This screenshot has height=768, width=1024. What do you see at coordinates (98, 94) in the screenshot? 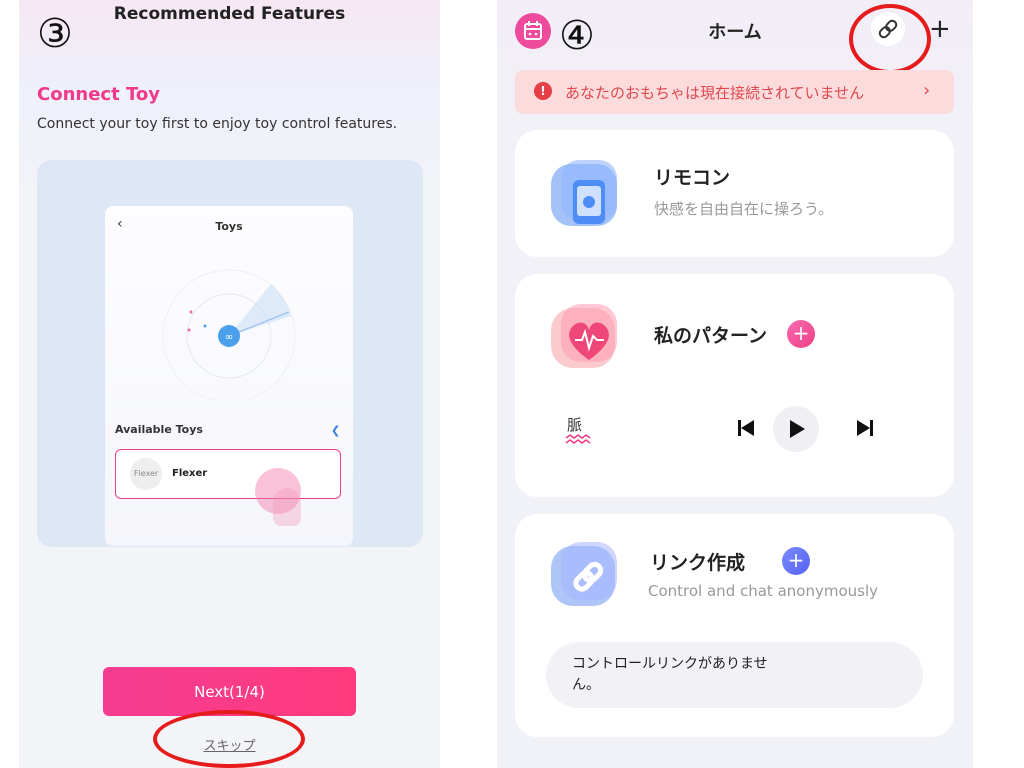
I see `feature-title: Connect Toy` at bounding box center [98, 94].